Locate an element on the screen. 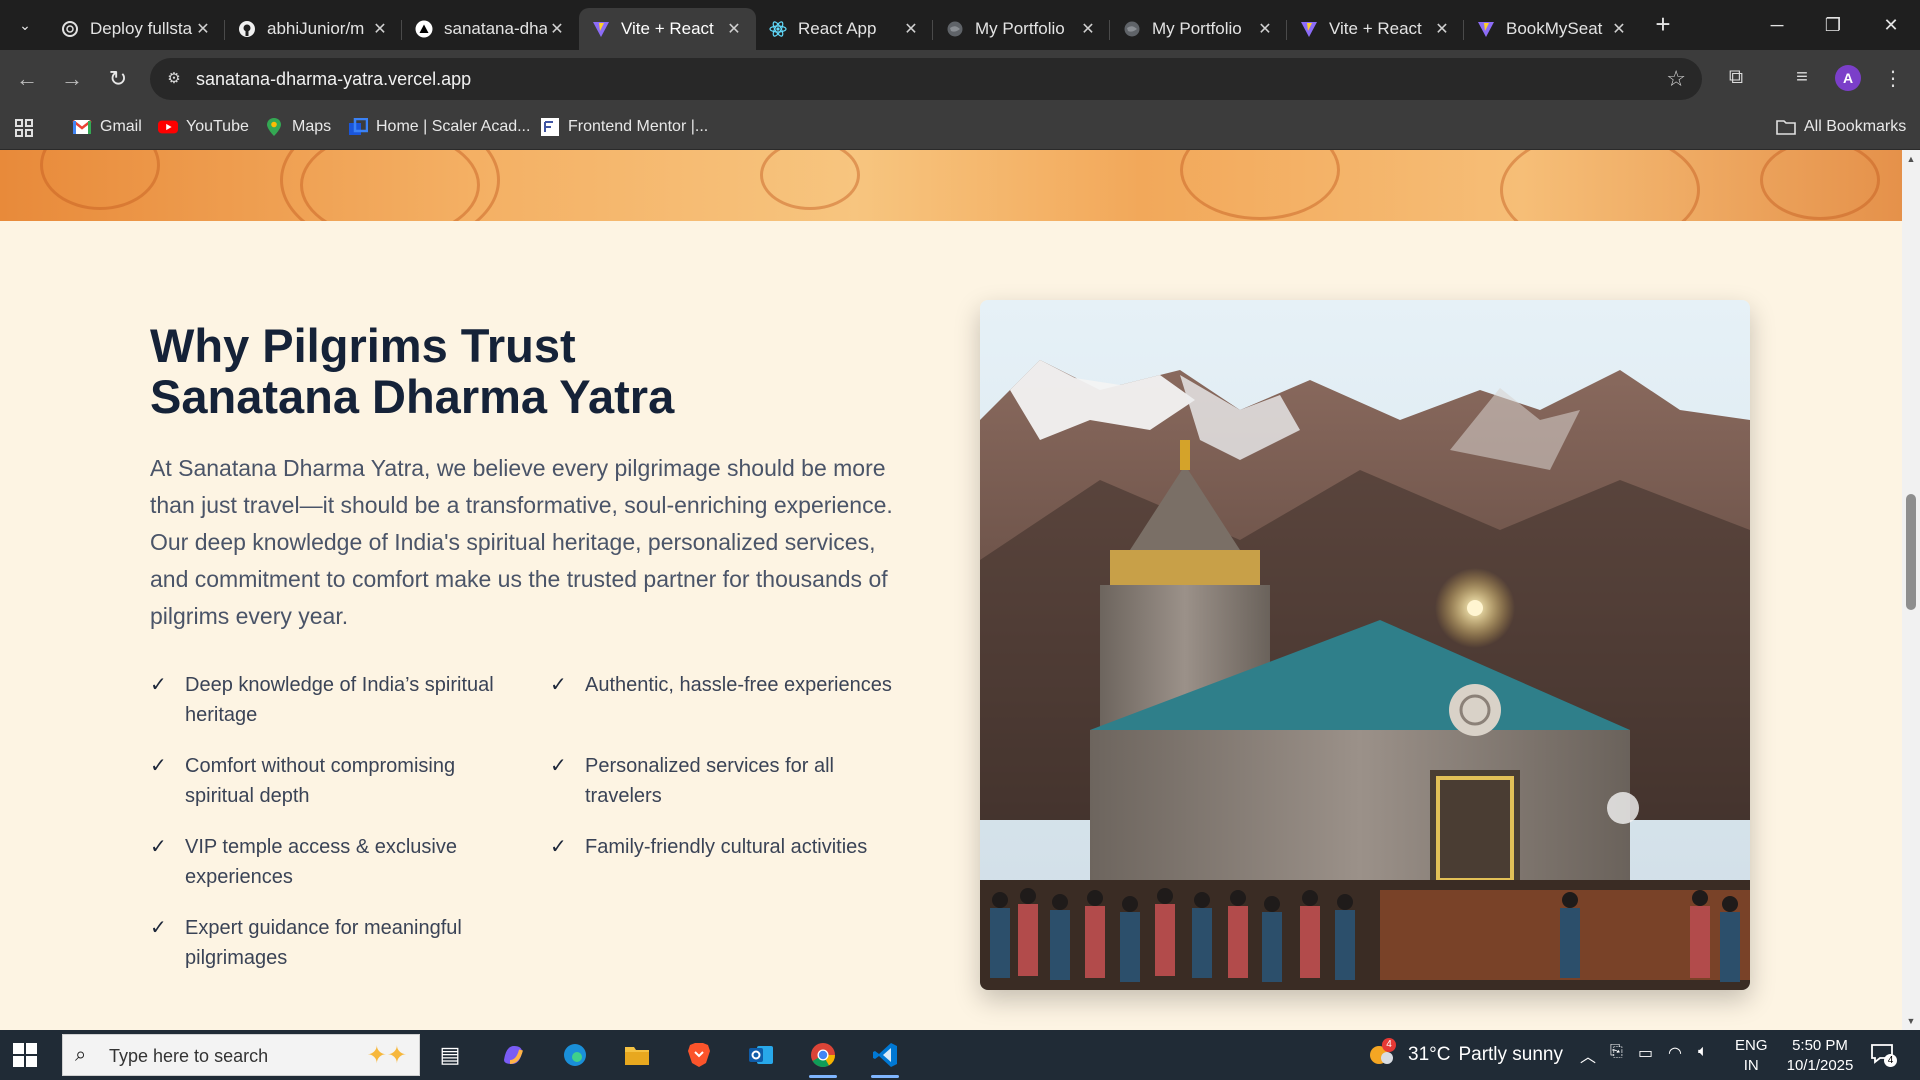 This screenshot has width=1920, height=1080. new-tab-plus-icon: + is located at coordinates (1663, 25).